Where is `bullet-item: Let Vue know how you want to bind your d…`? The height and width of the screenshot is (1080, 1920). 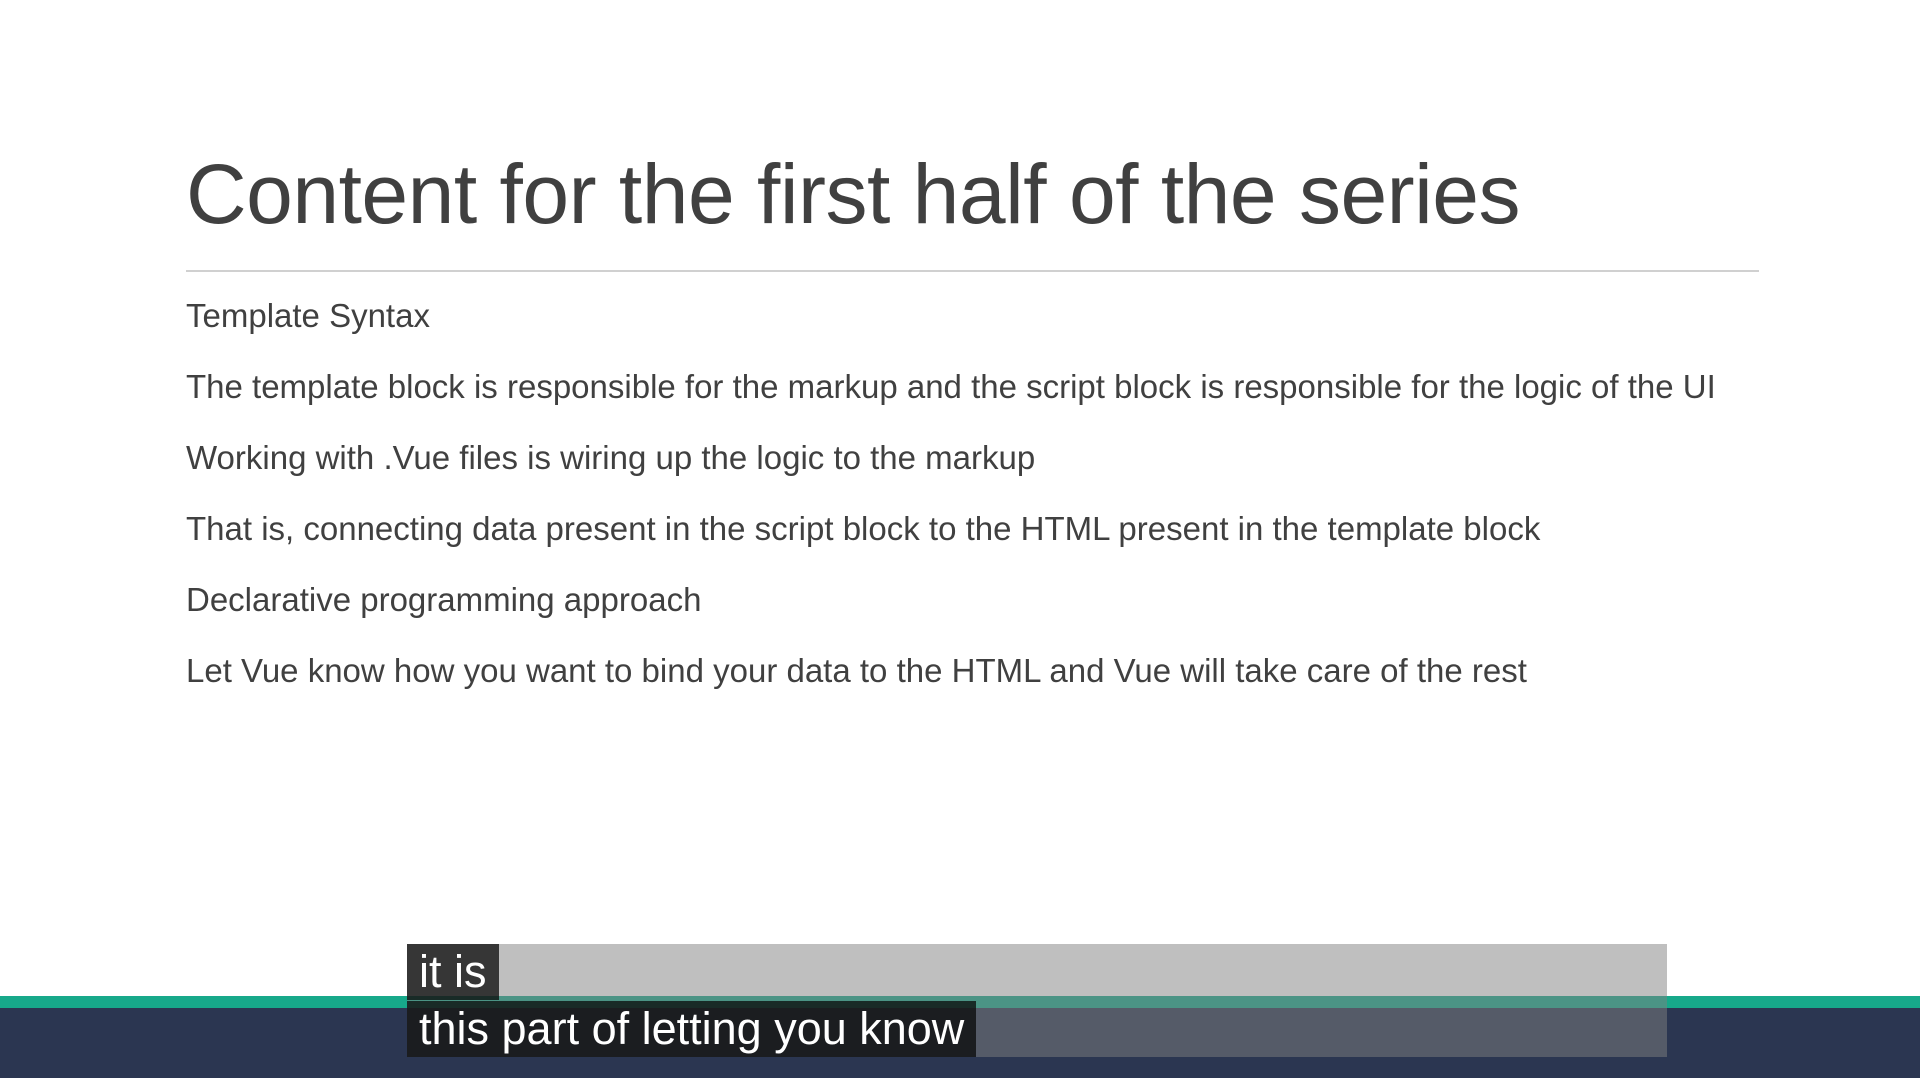
bullet-item: Let Vue know how you want to bind your d… is located at coordinates (856, 670).